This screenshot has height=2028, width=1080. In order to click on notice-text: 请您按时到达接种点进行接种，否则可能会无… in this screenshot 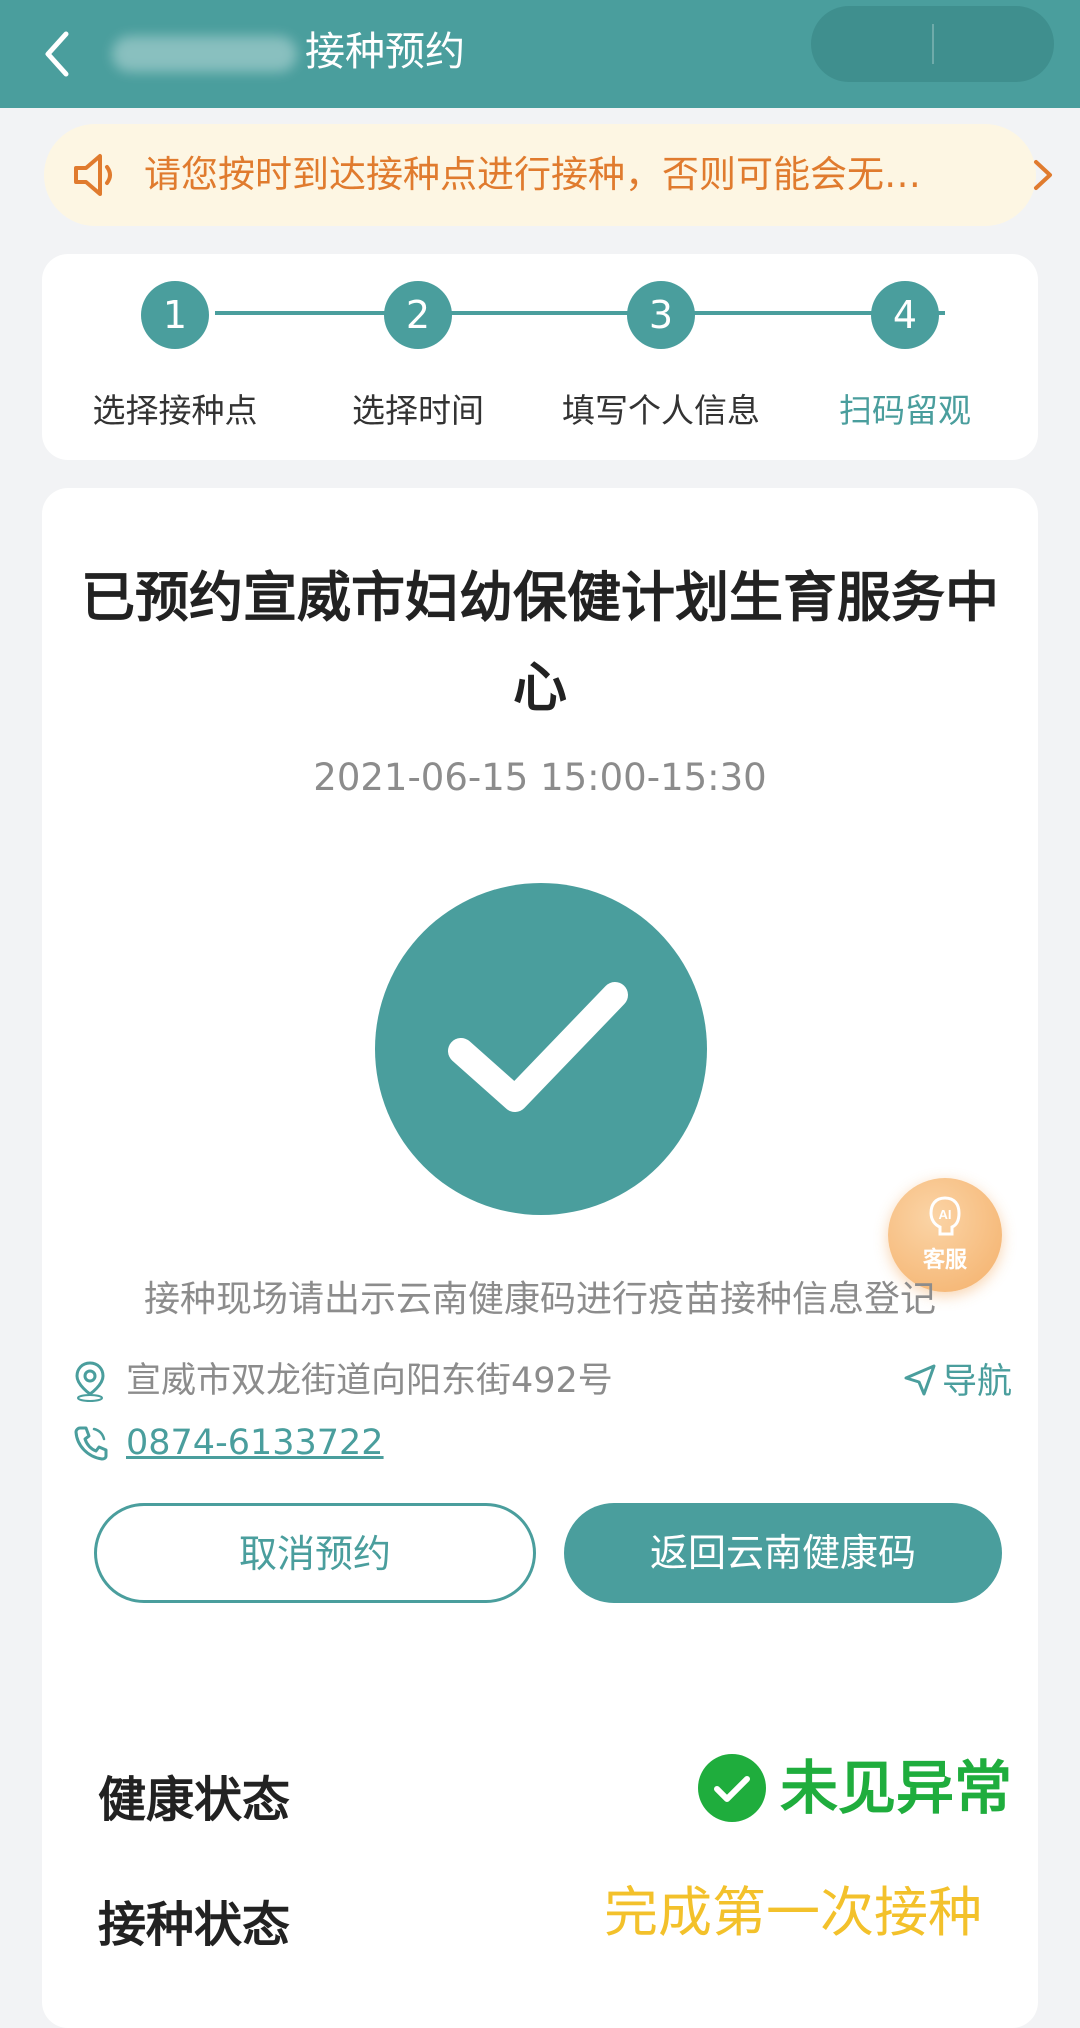, I will do `click(532, 174)`.